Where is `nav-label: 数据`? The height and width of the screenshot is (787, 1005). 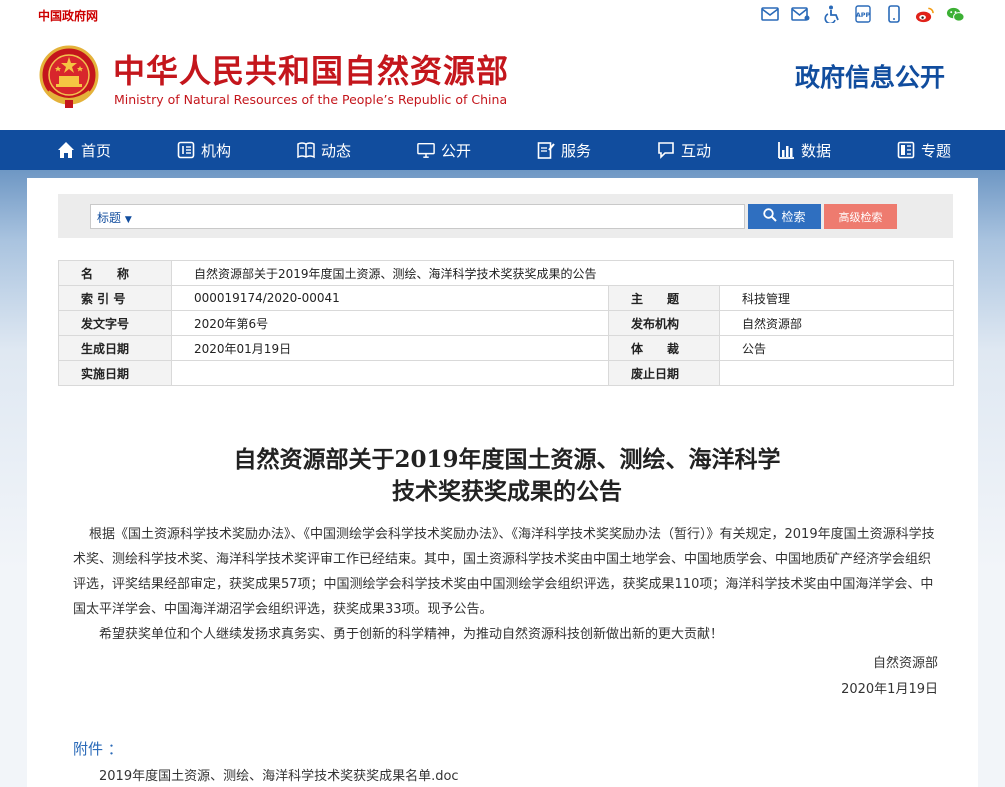 nav-label: 数据 is located at coordinates (816, 150).